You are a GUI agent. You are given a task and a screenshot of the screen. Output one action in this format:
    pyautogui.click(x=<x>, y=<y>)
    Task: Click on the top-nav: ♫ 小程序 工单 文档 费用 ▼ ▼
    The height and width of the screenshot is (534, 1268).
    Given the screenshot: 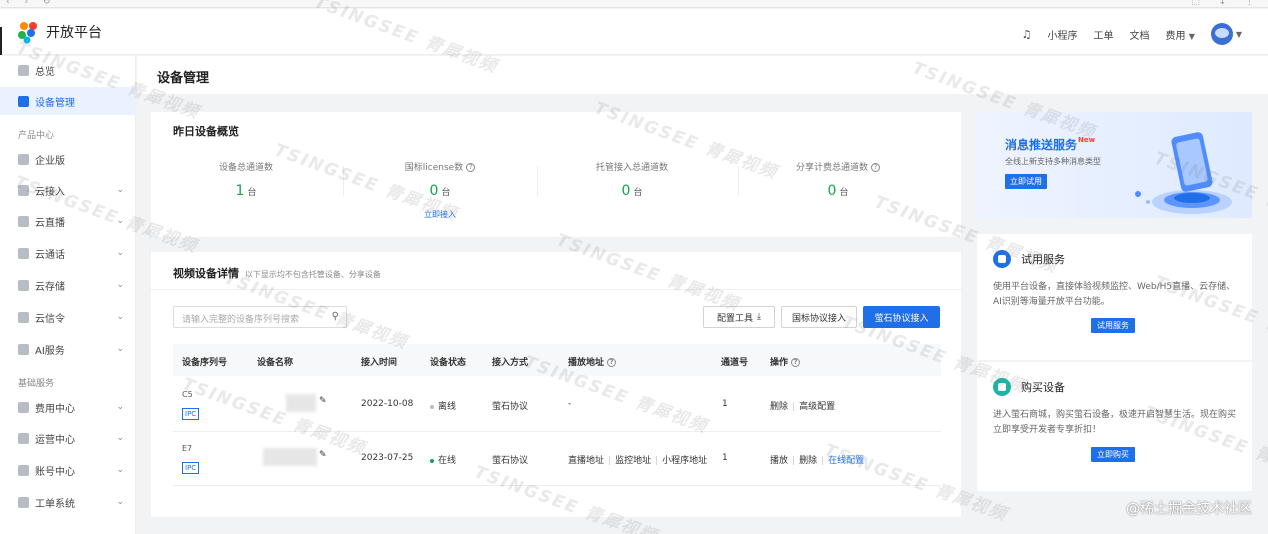 What is the action you would take?
    pyautogui.click(x=1132, y=34)
    